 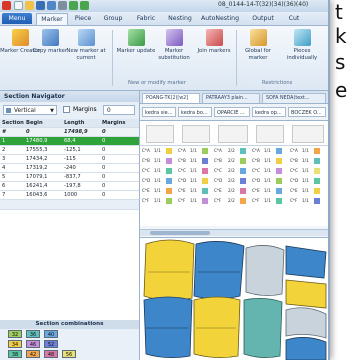 What do you see at coordinates (69, 186) in the screenshot?
I see `table-row: 6 16241,4 -197,8 0` at bounding box center [69, 186].